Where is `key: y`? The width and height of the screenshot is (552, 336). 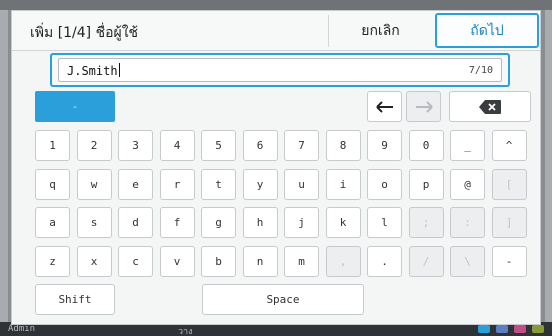
key: y is located at coordinates (260, 184).